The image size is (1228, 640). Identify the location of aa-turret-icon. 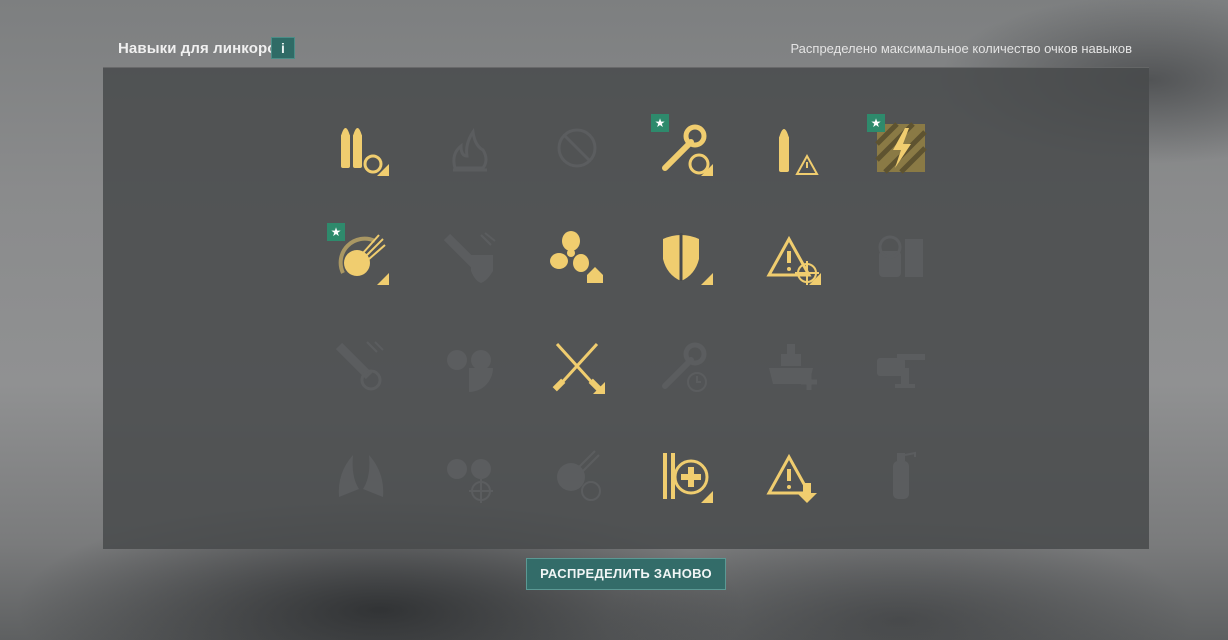
(901, 257).